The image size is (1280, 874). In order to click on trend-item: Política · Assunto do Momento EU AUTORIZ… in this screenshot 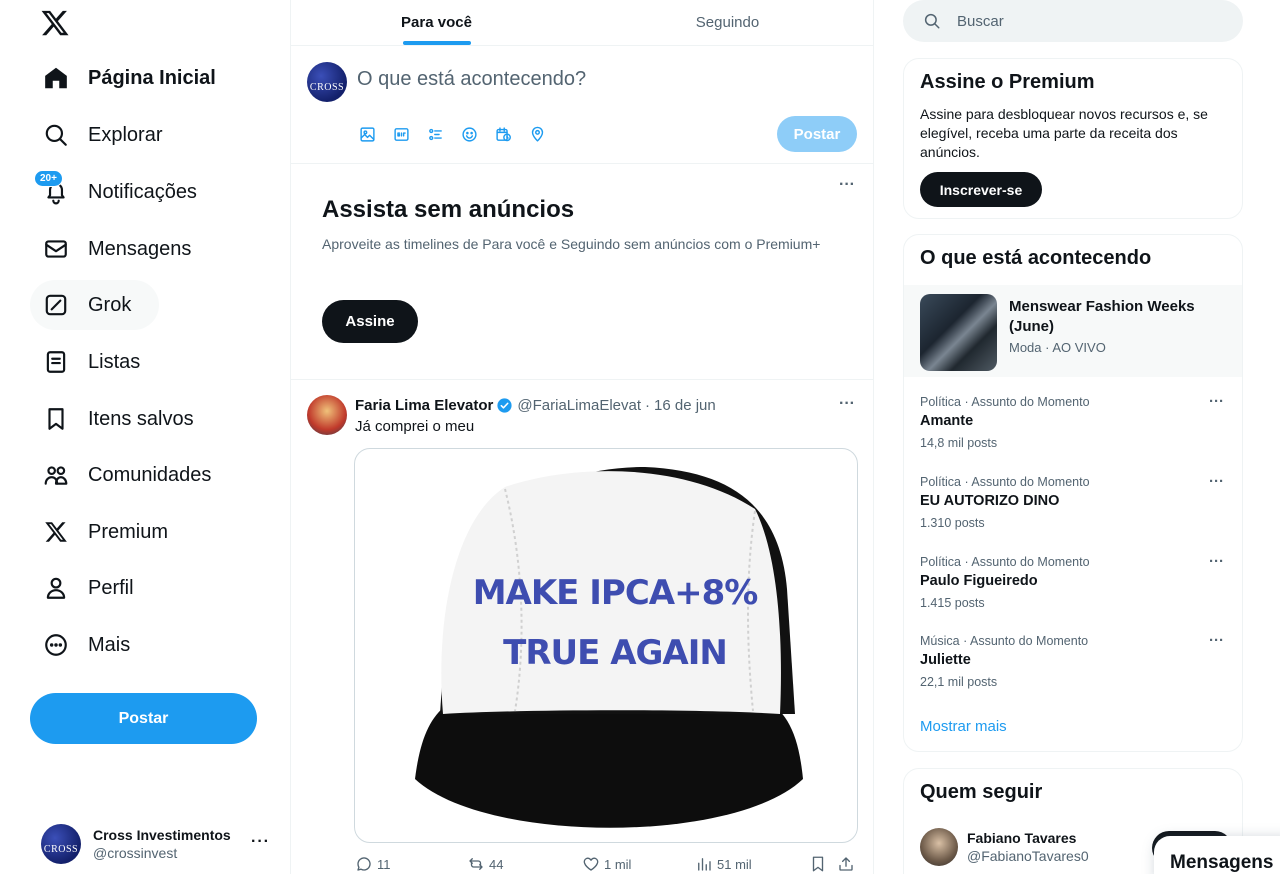, I will do `click(1073, 513)`.